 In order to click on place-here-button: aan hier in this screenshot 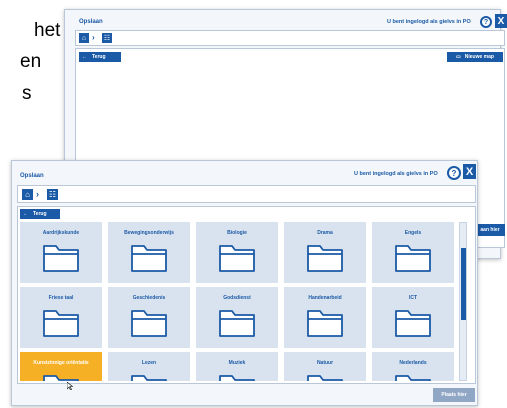, I will do `click(490, 230)`.